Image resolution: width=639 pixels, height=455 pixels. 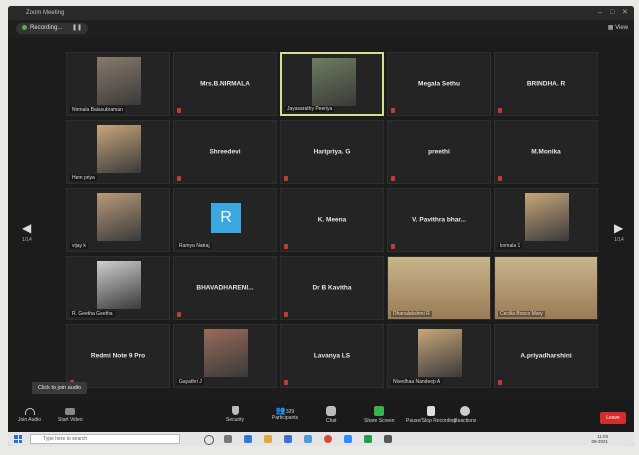 I want to click on participant-tile: M.Monika, so click(x=546, y=152).